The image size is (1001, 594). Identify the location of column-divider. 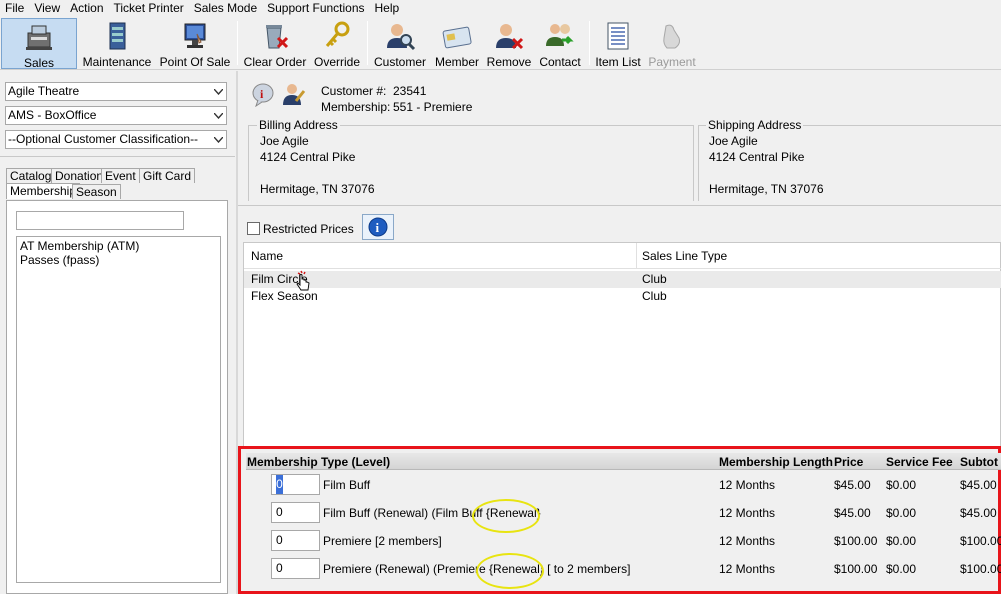
(636, 256).